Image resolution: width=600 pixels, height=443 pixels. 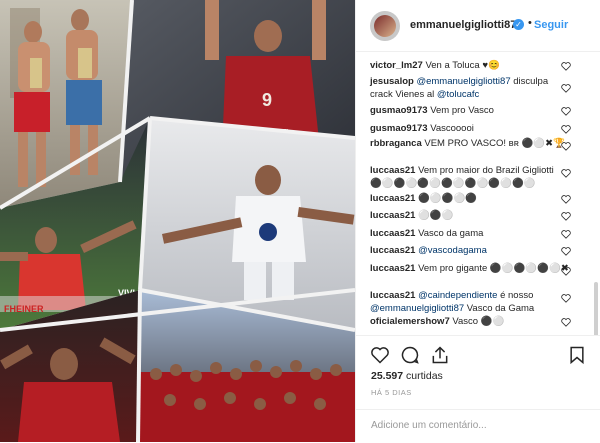 What do you see at coordinates (515, 295) in the screenshot?
I see `comment-text: é nosso` at bounding box center [515, 295].